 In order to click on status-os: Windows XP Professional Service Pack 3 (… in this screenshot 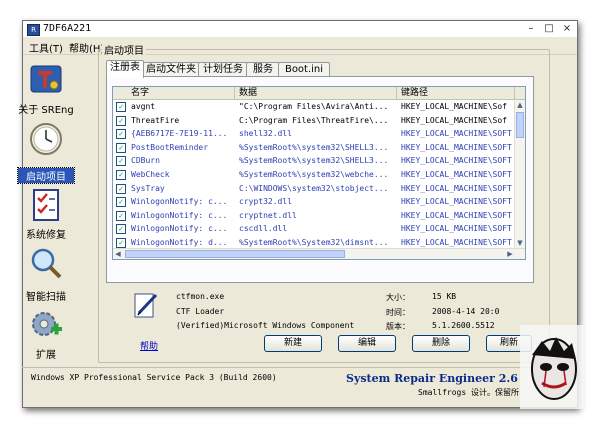, I will do `click(154, 377)`.